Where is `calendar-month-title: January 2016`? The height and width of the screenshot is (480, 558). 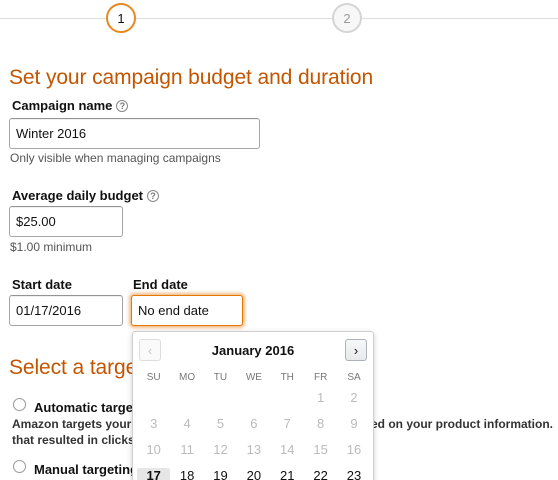 calendar-month-title: January 2016 is located at coordinates (253, 350).